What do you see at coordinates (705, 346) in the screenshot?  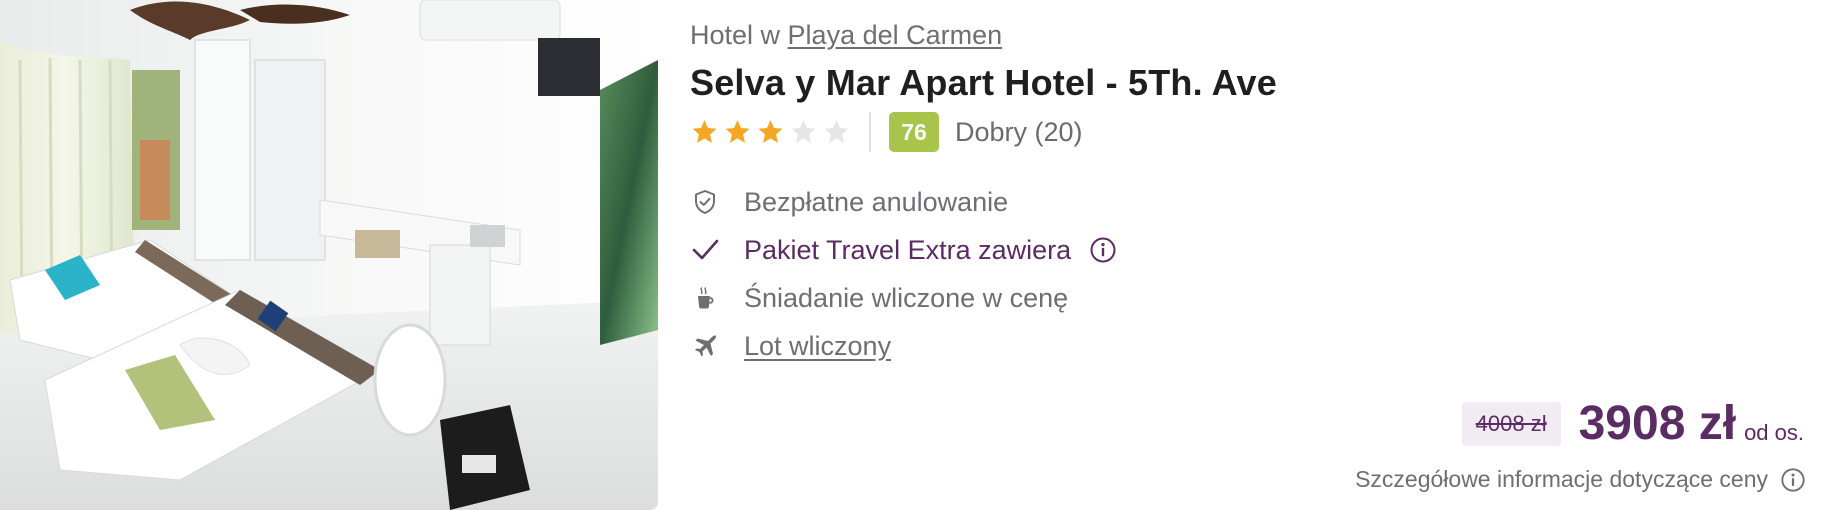 I see `airplane-icon` at bounding box center [705, 346].